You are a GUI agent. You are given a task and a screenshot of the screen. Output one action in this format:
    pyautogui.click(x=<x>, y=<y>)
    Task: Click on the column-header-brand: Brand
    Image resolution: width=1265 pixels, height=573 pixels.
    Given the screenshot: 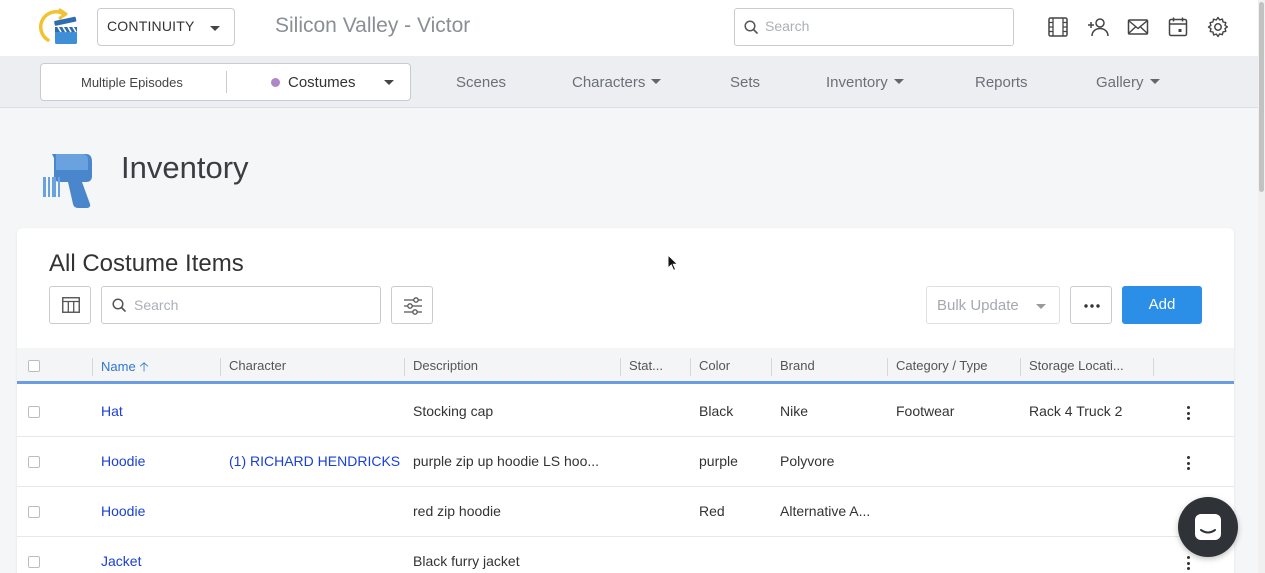 What is the action you would take?
    pyautogui.click(x=797, y=365)
    